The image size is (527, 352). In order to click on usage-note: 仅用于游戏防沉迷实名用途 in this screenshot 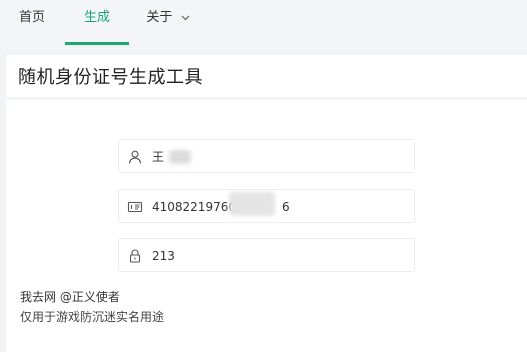, I will do `click(92, 317)`.